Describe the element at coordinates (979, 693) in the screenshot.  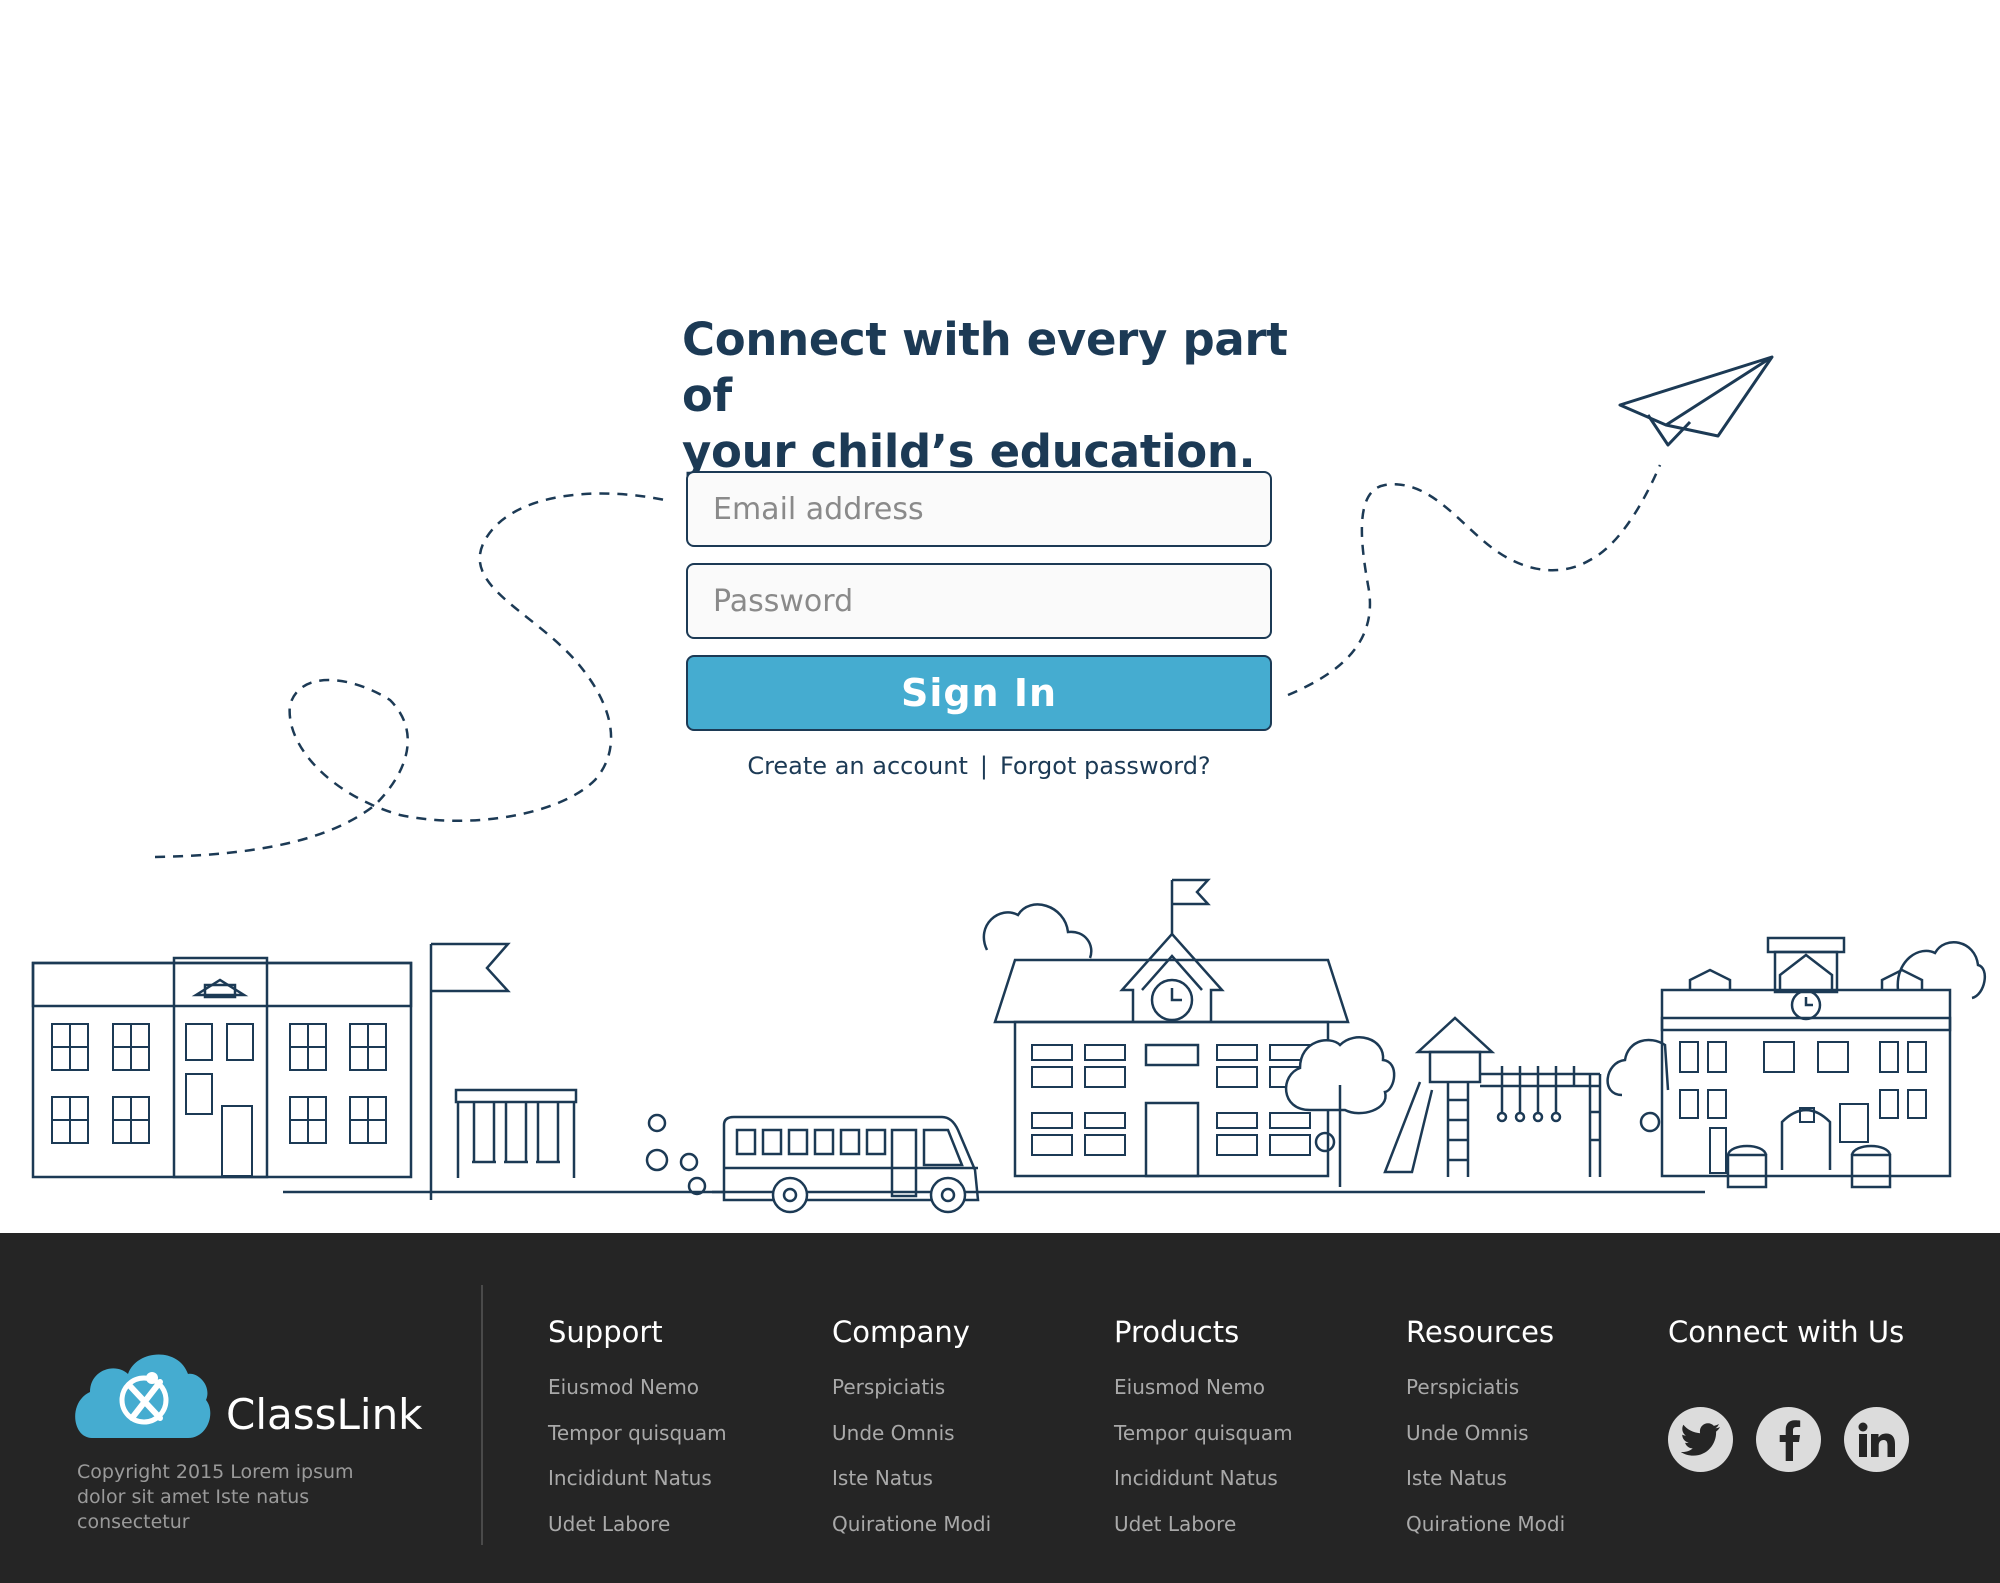
I see `sign-in-button: Sign In` at that location.